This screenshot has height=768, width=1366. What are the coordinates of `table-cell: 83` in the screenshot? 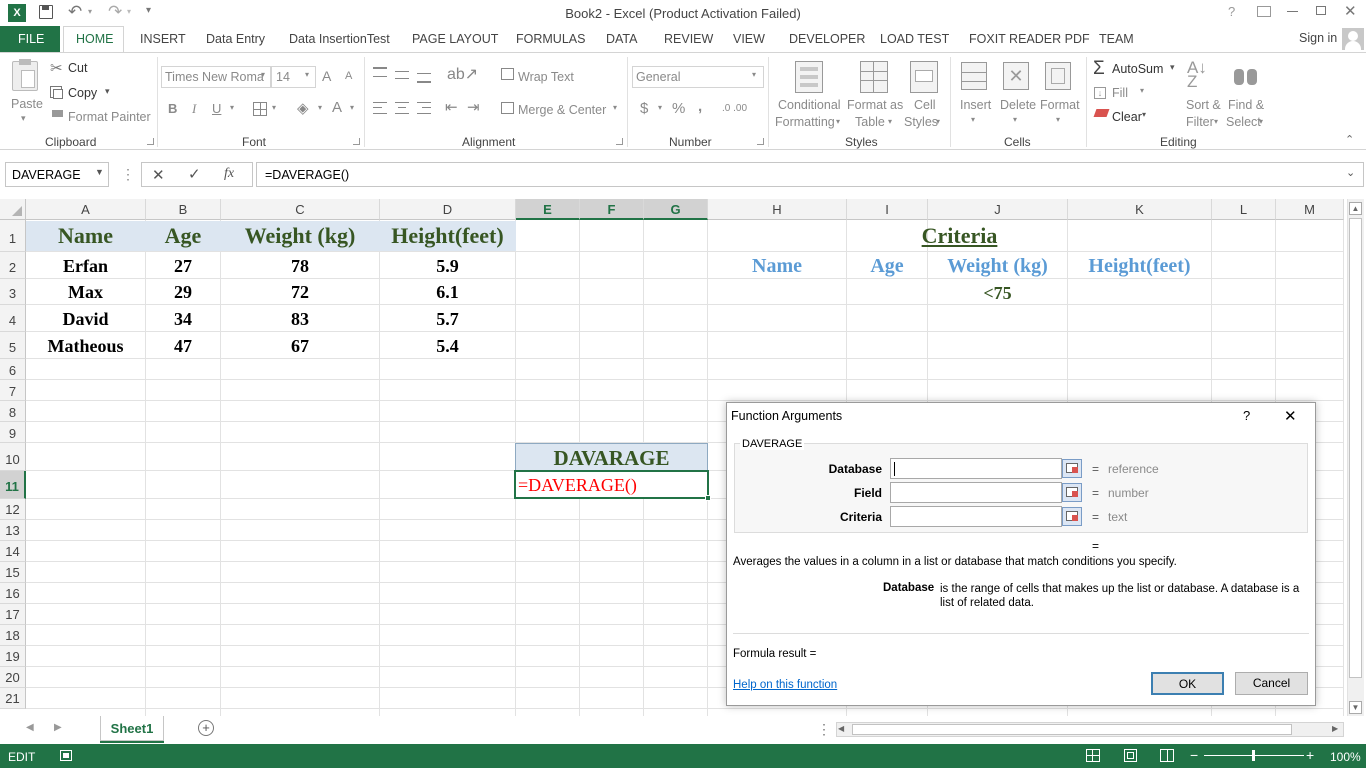 It's located at (300, 319).